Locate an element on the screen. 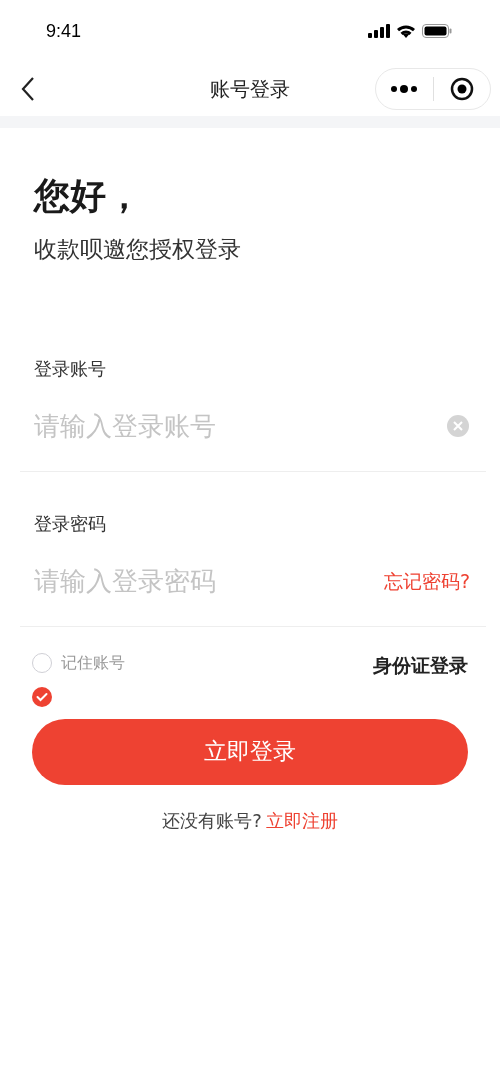  close-app-icon is located at coordinates (461, 89).